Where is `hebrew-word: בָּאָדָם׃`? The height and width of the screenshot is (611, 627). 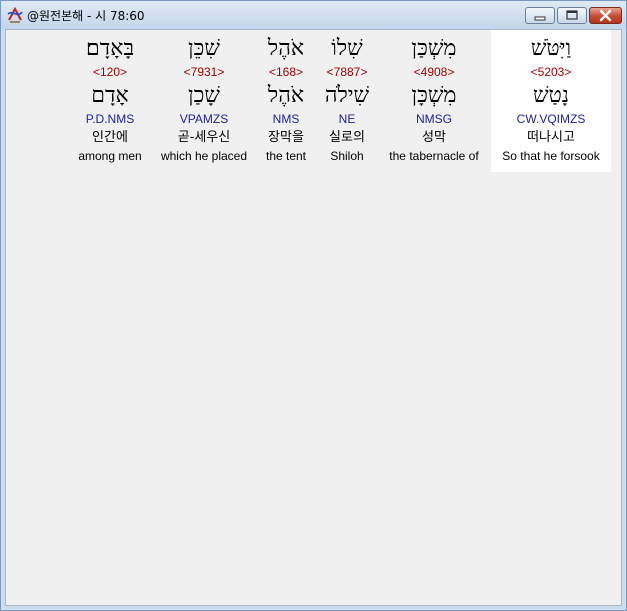
hebrew-word: בָּאָדָם׃ is located at coordinates (110, 48).